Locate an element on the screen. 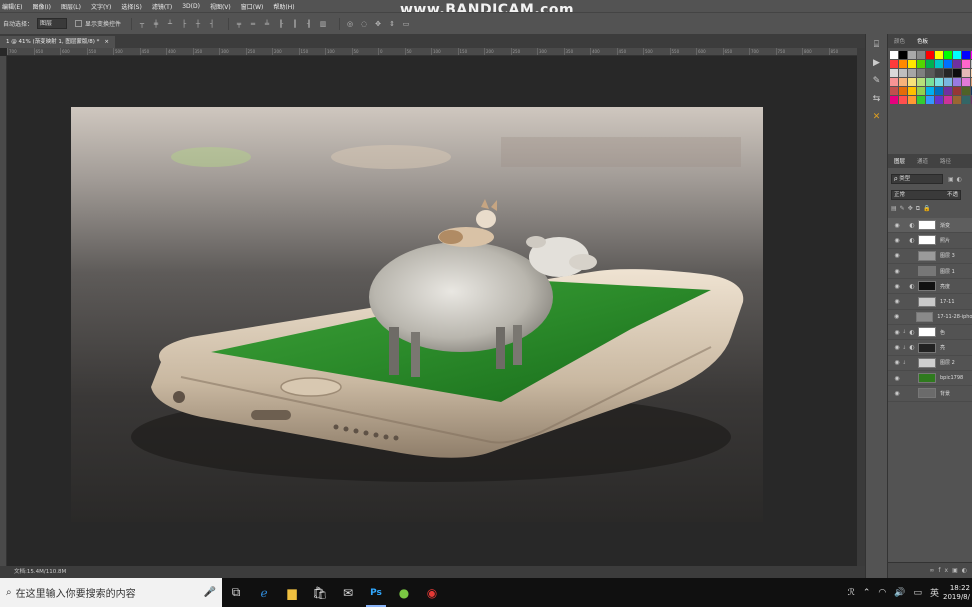 Image resolution: width=972 pixels, height=607 pixels. layer-filter-dropdown: ρ 类型 is located at coordinates (917, 179).